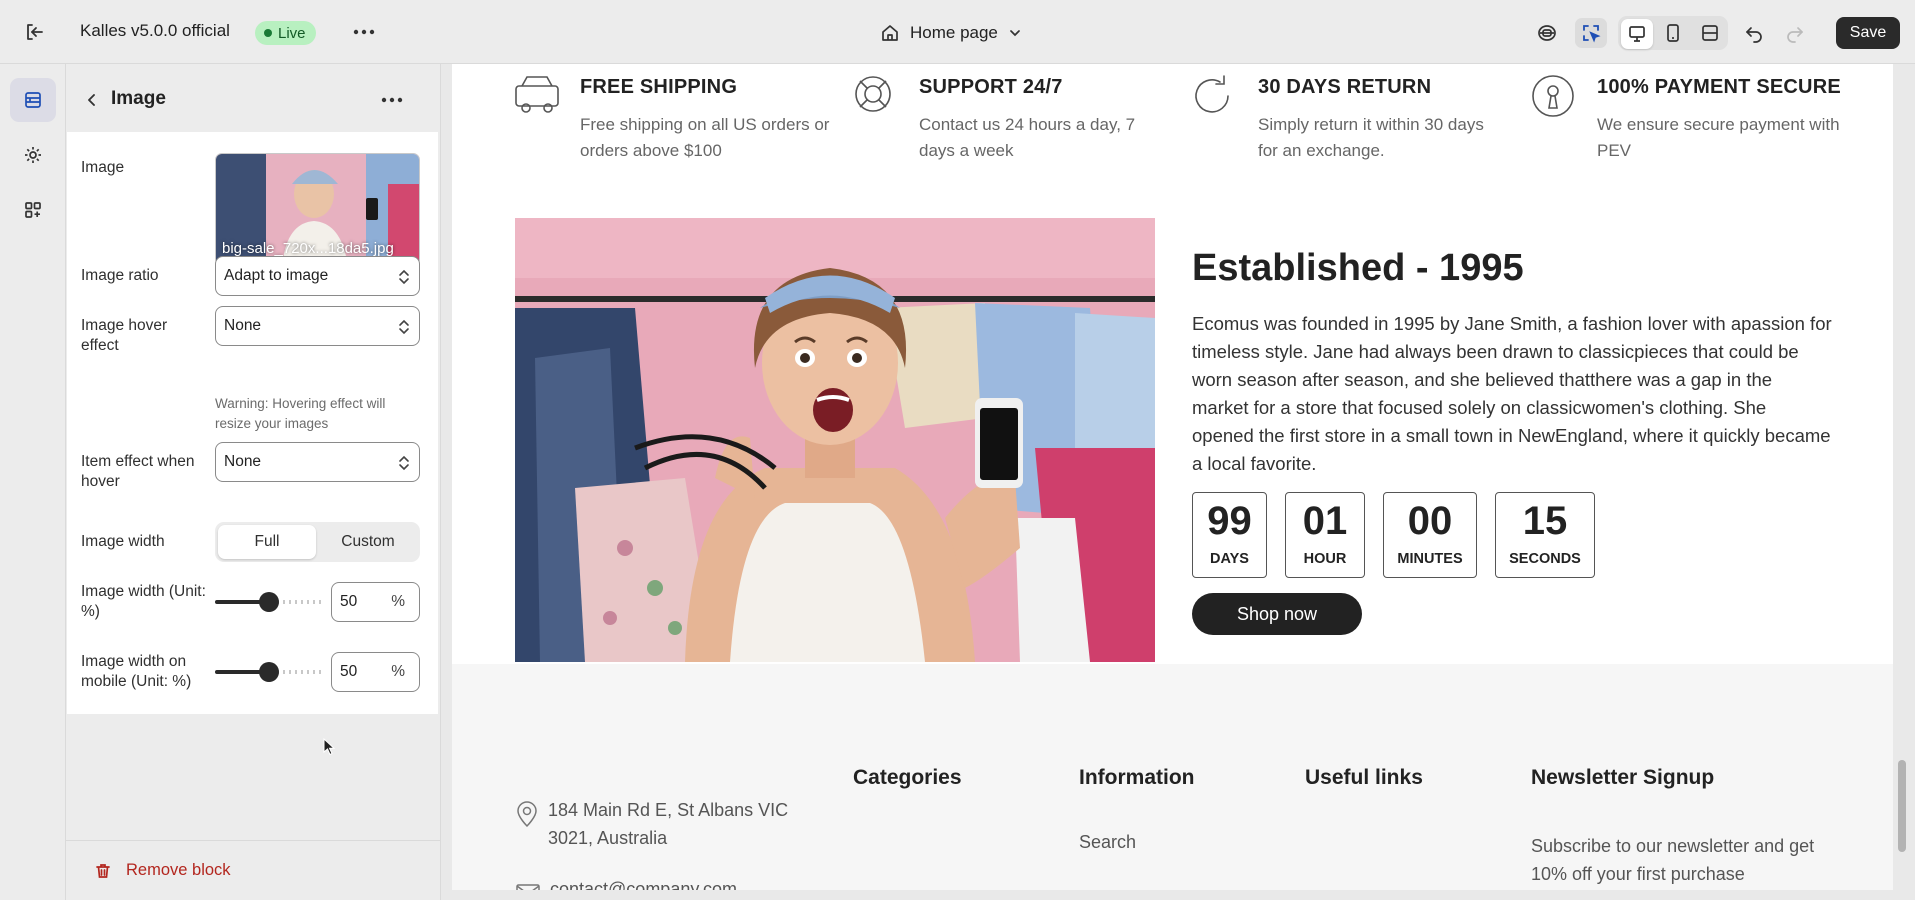 The image size is (1915, 900). What do you see at coordinates (392, 100) in the screenshot?
I see `panel-more-icon` at bounding box center [392, 100].